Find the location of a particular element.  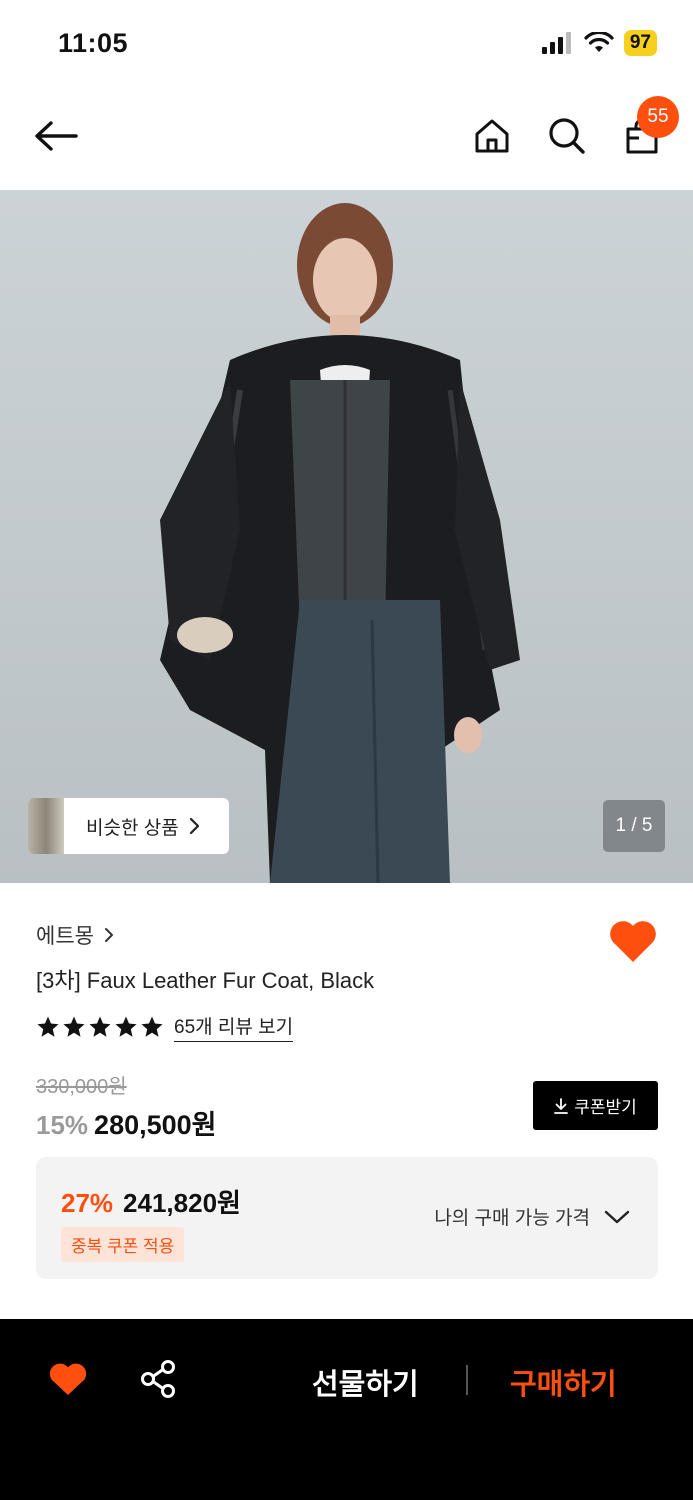

coupon-download-button: 쿠폰받기 is located at coordinates (595, 1105).